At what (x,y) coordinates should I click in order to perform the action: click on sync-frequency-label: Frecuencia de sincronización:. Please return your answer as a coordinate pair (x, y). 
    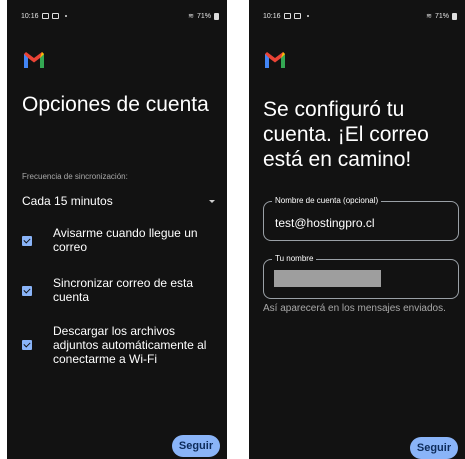
    Looking at the image, I should click on (75, 176).